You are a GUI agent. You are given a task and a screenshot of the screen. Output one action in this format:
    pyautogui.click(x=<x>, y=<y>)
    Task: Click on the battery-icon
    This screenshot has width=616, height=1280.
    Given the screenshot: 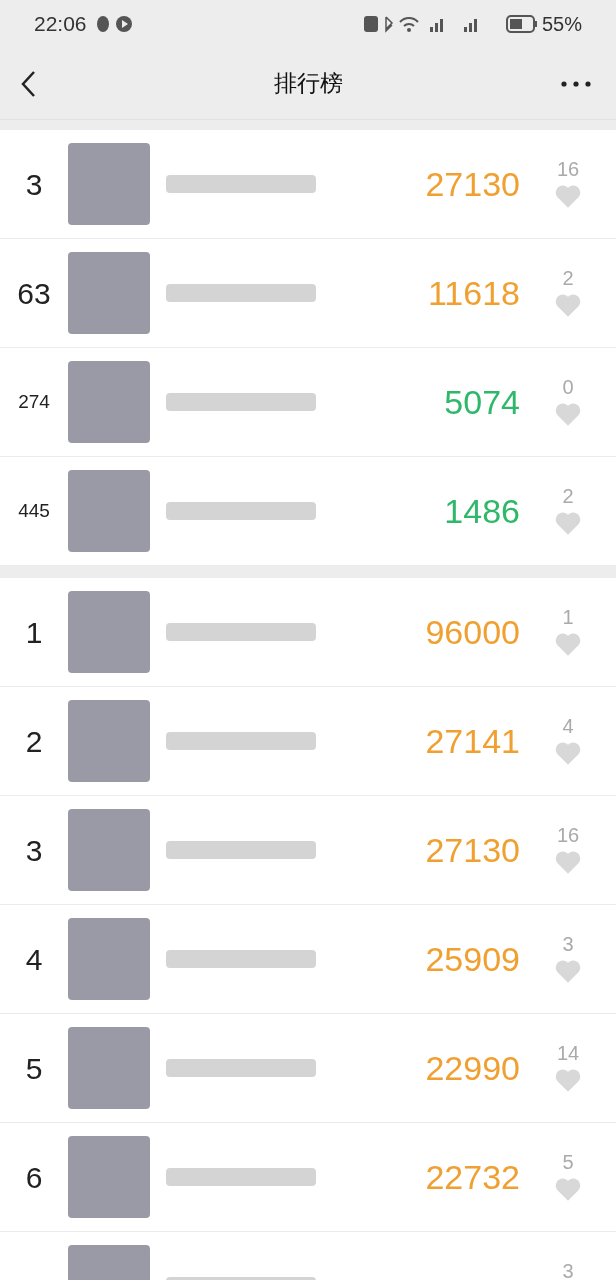 What is the action you would take?
    pyautogui.click(x=521, y=24)
    